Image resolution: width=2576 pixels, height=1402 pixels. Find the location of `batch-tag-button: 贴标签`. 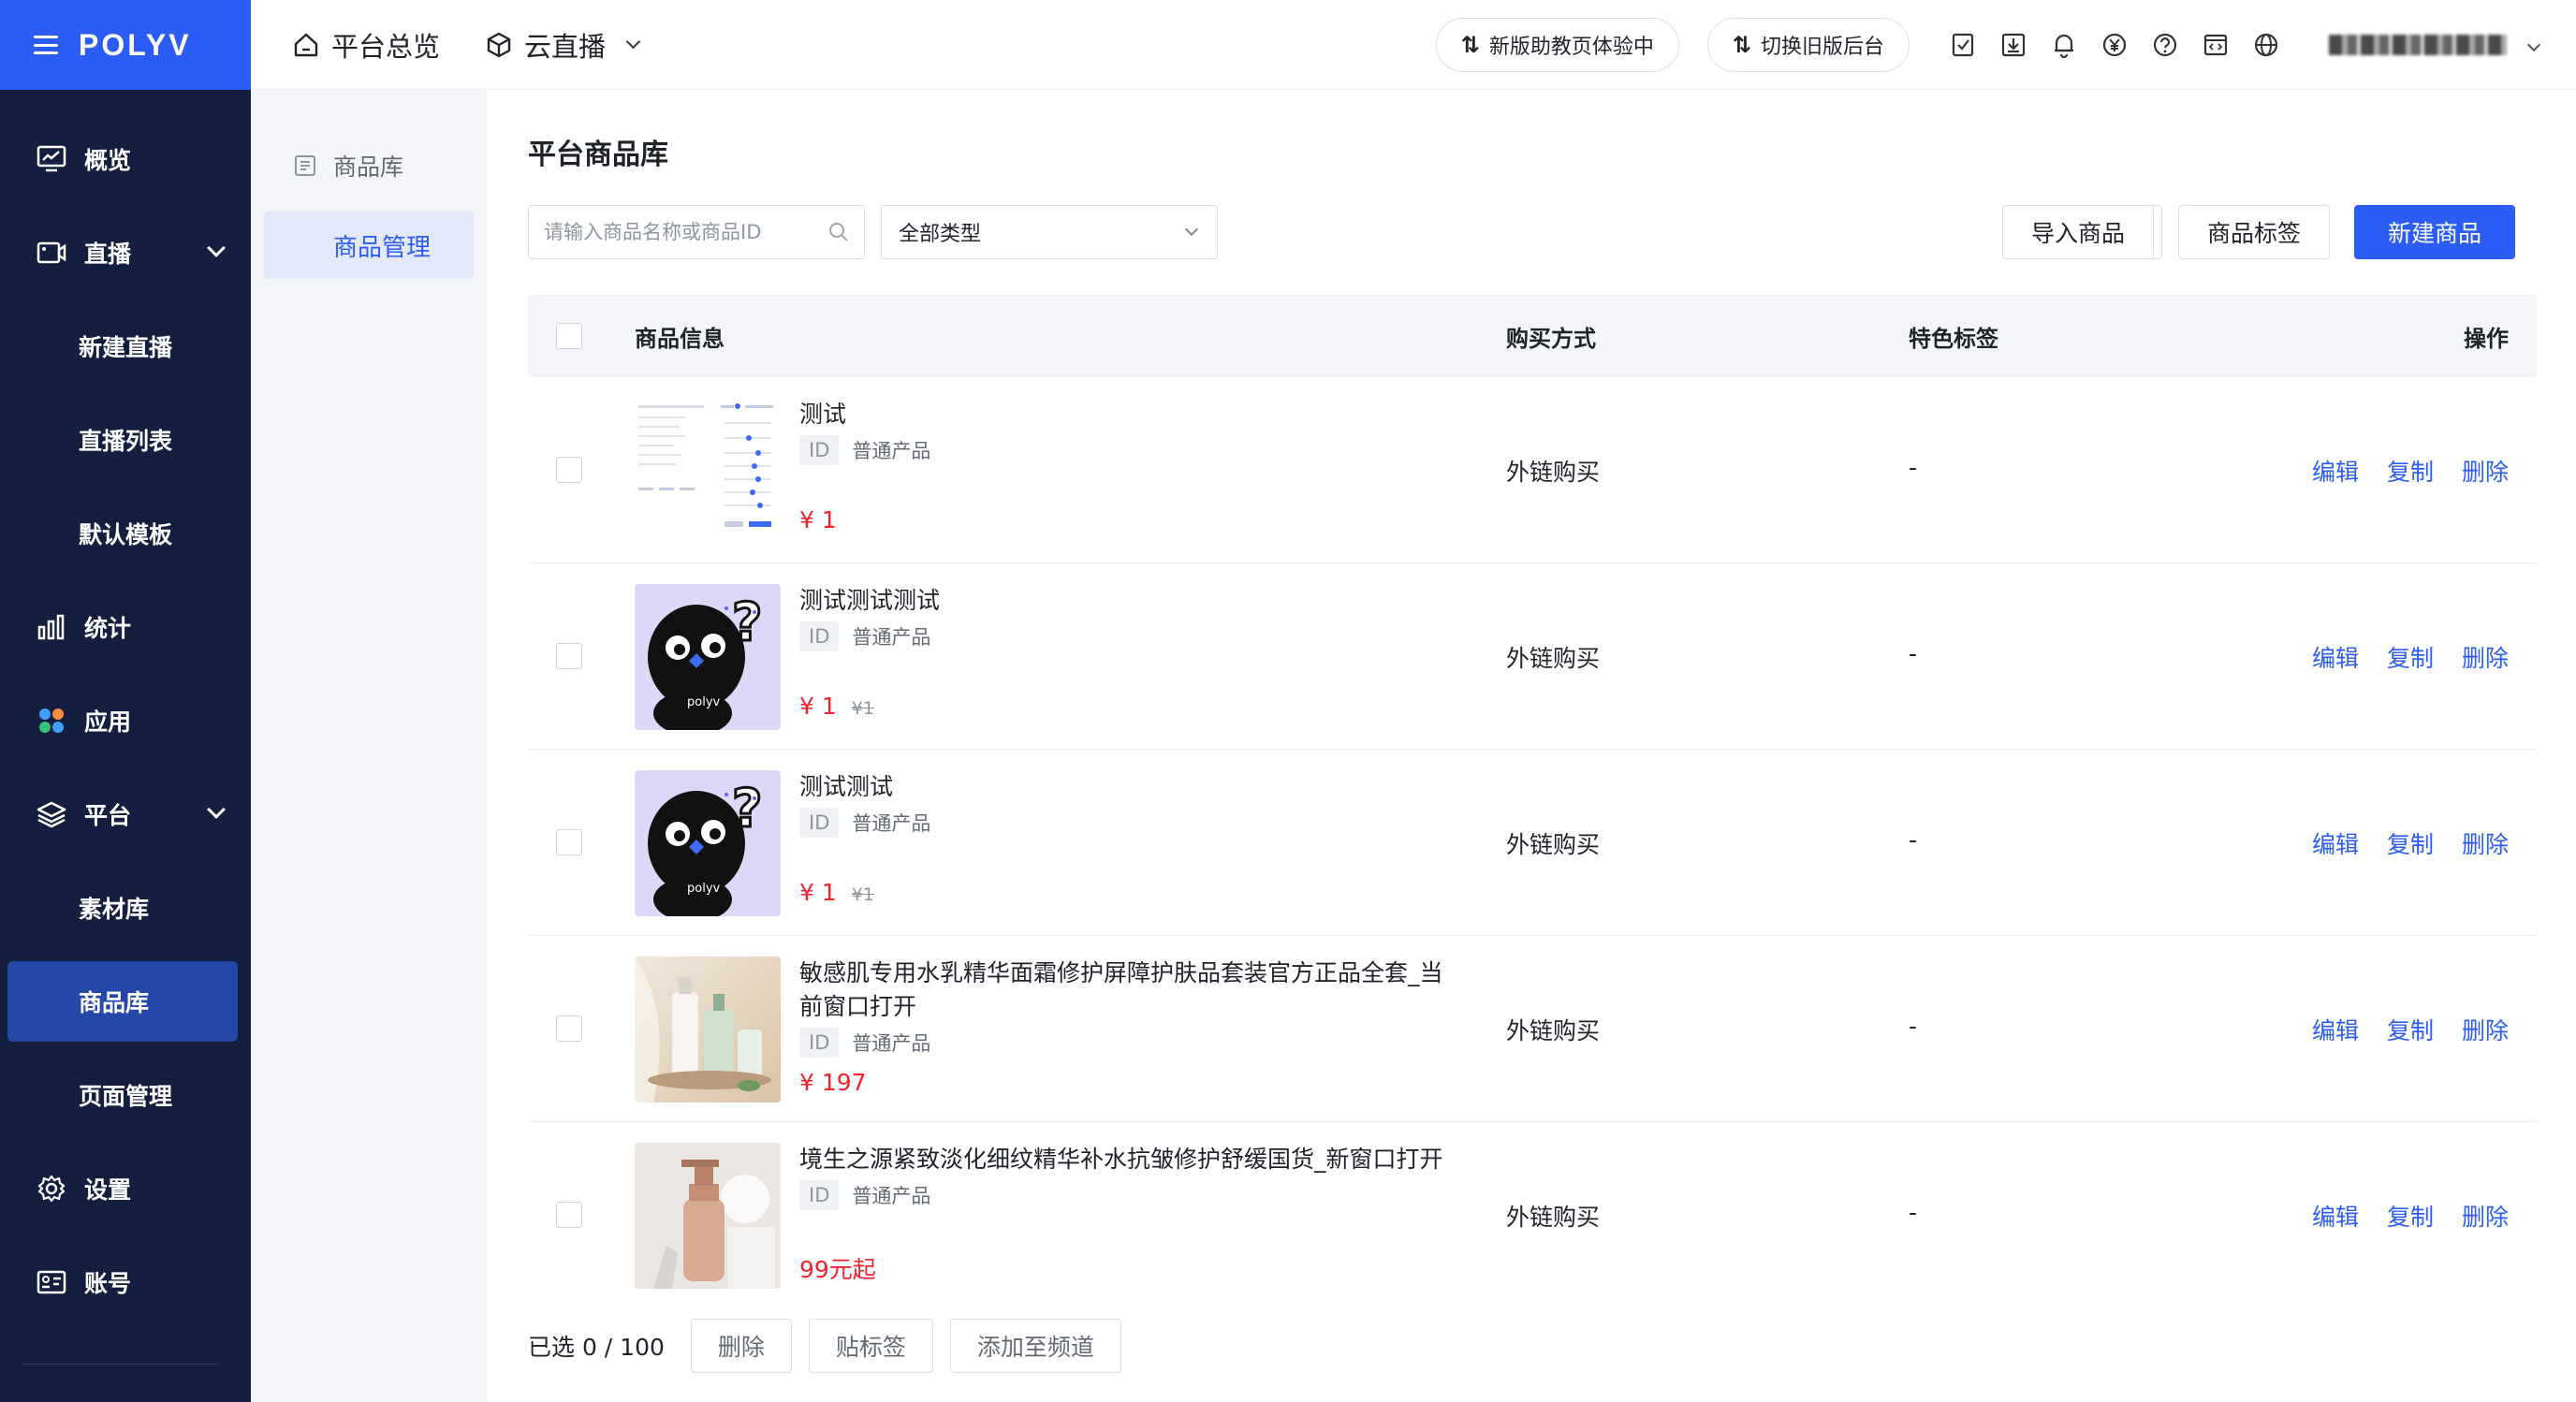

batch-tag-button: 贴标签 is located at coordinates (870, 1346).